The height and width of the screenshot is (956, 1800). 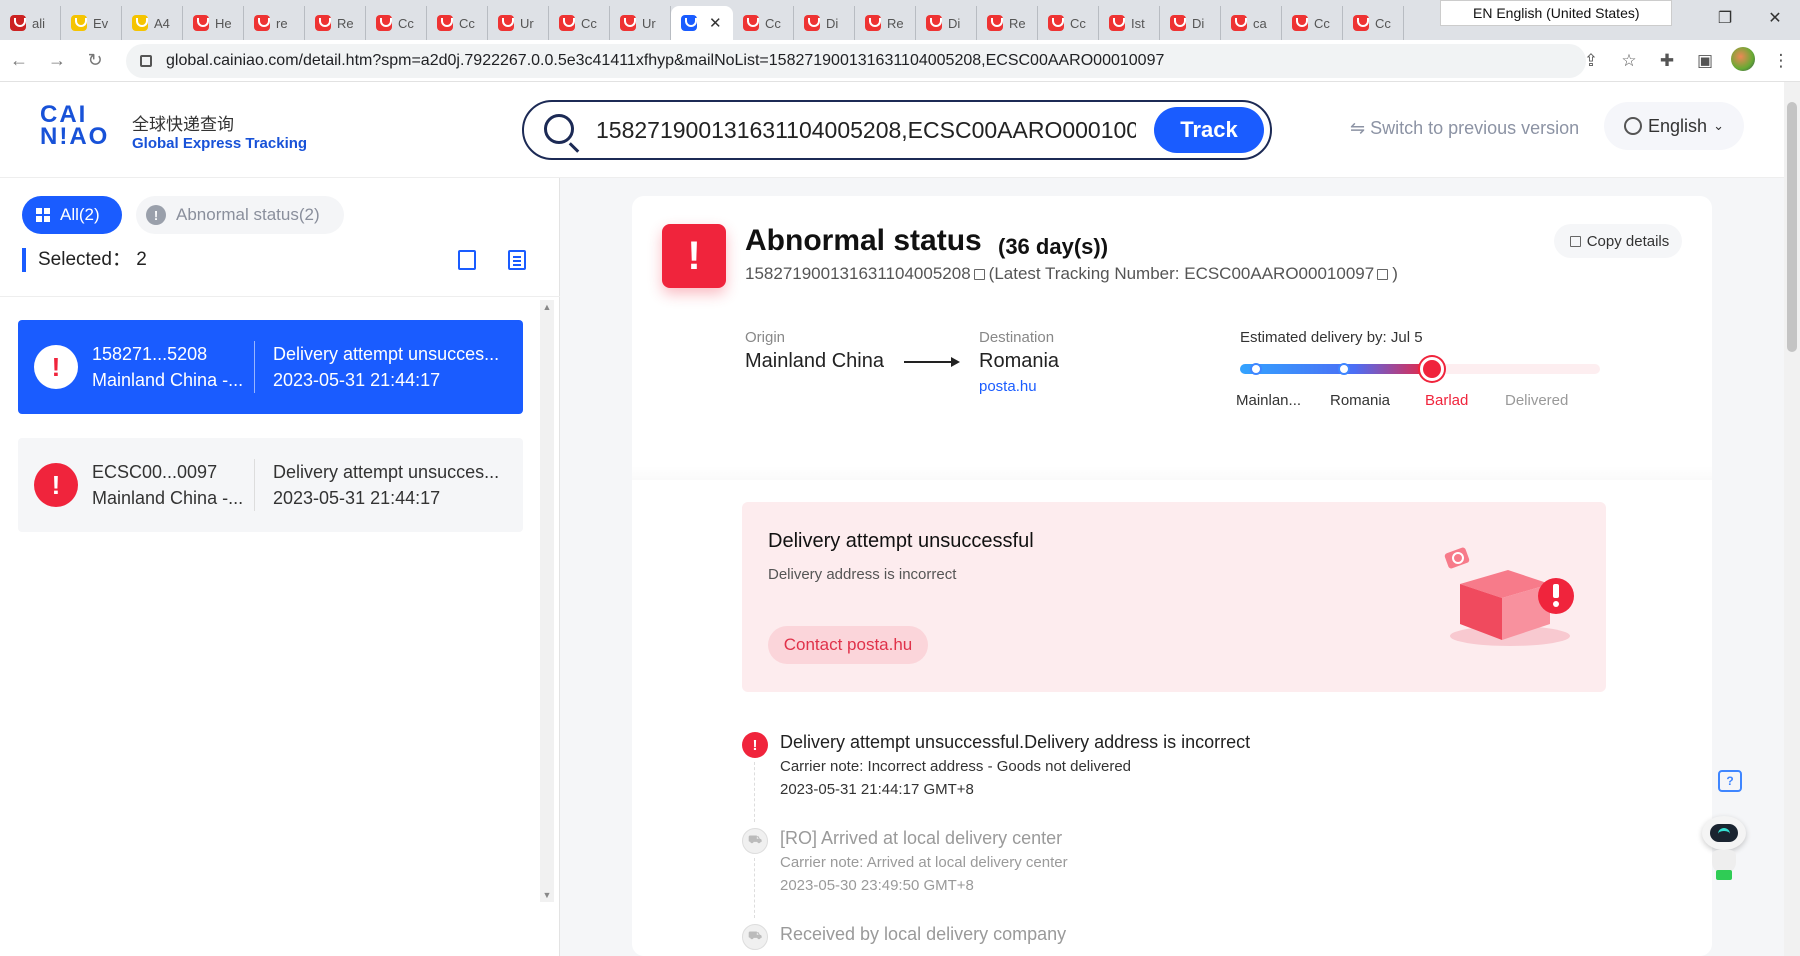 I want to click on copy-details-button: Copy details, so click(x=1618, y=241).